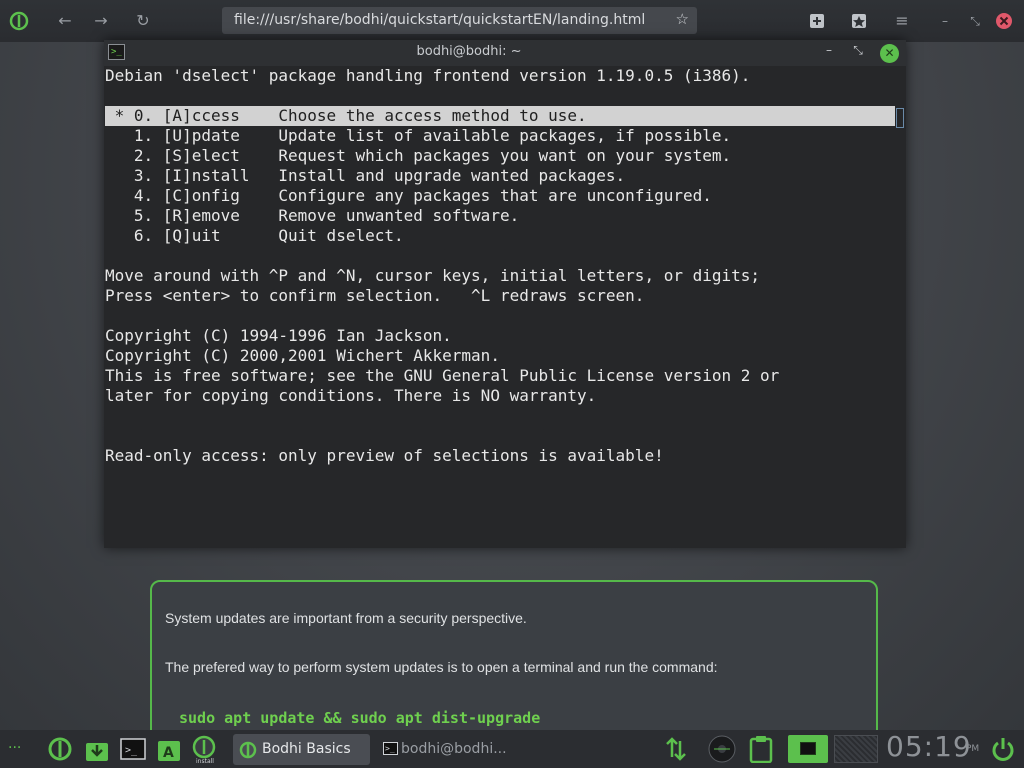  Describe the element at coordinates (143, 21) in the screenshot. I see `reload-icon: ↻` at that location.